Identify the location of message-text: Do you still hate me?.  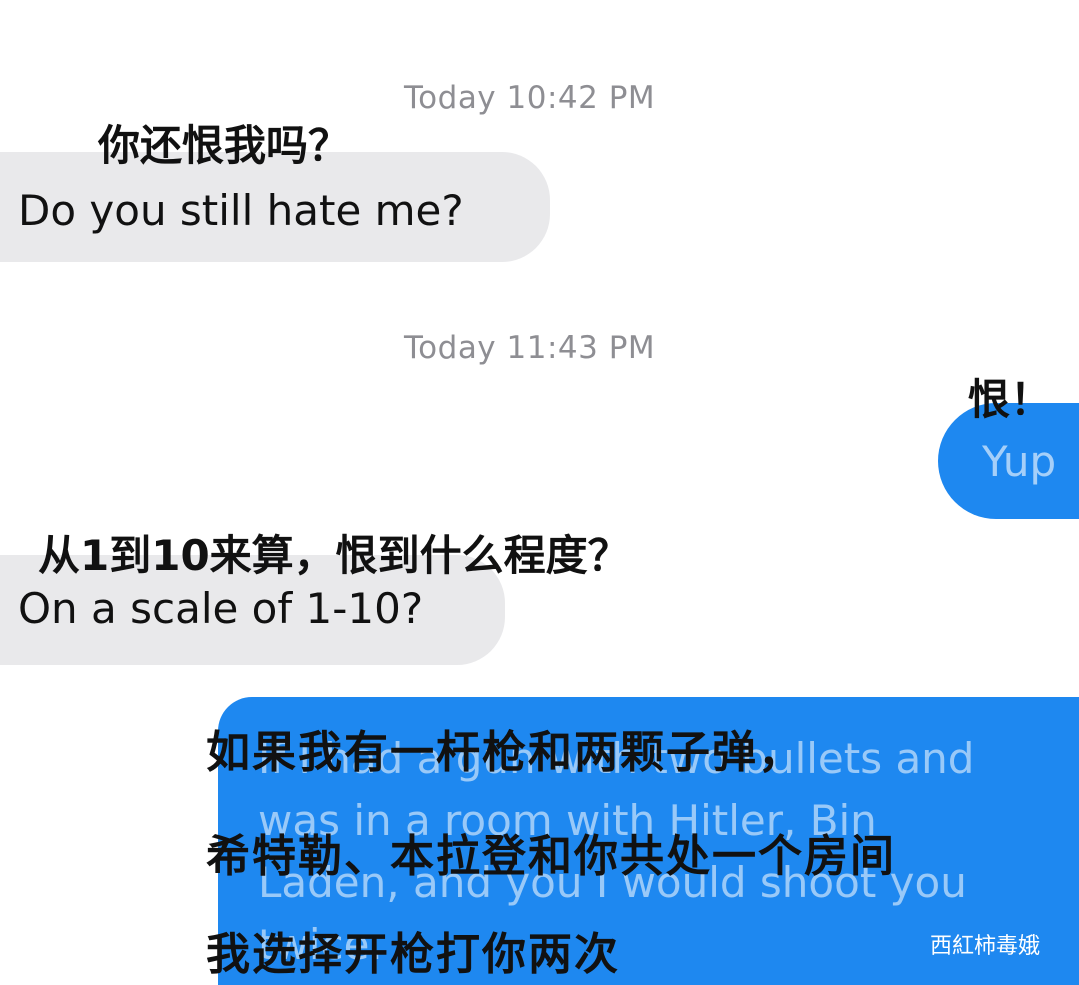
(241, 210).